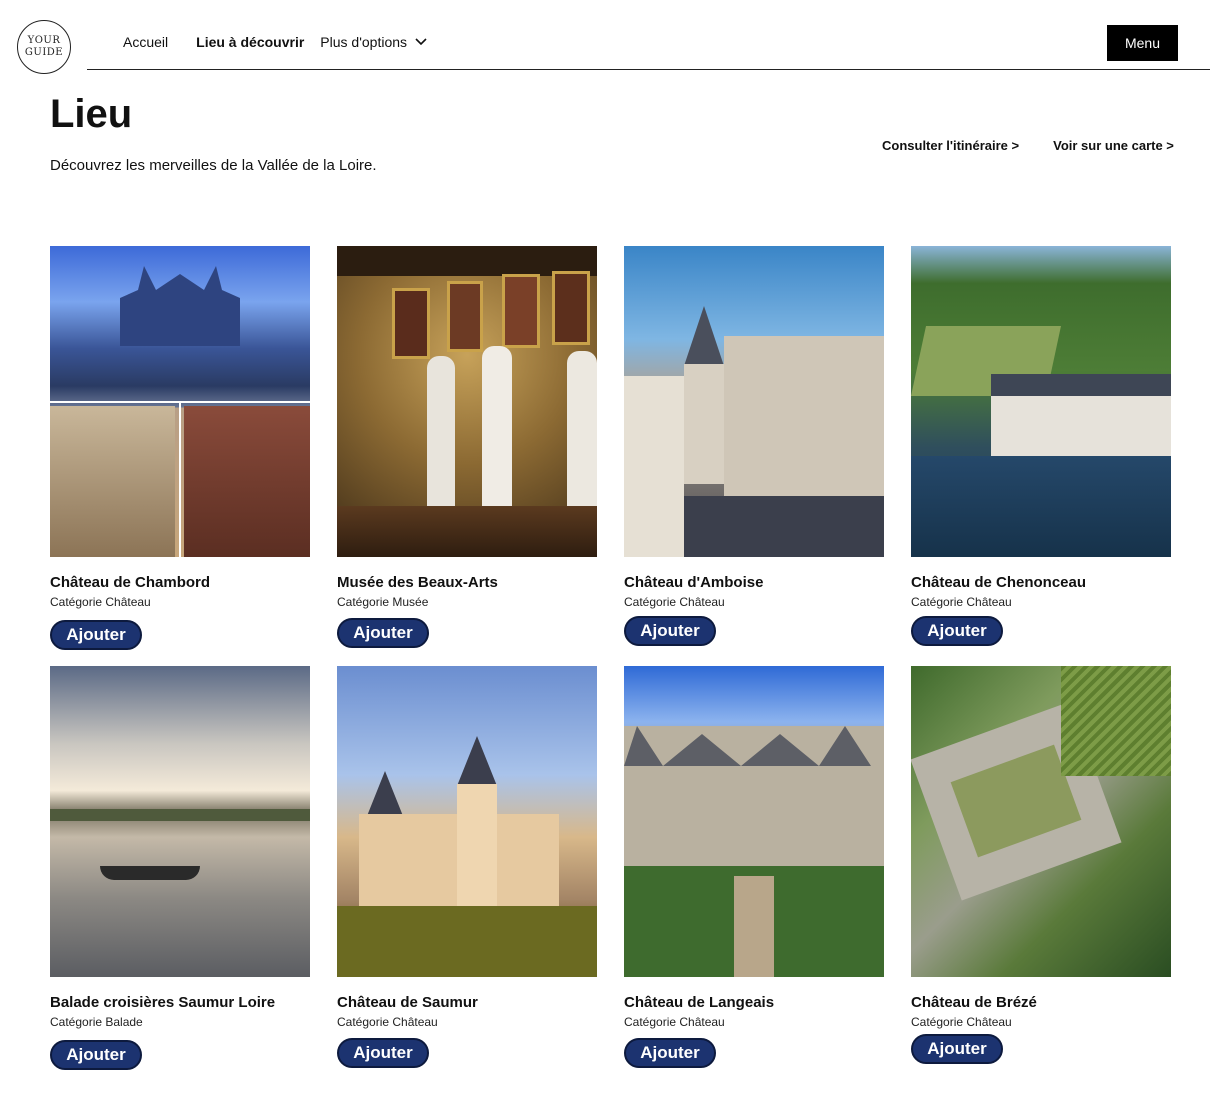 Image resolution: width=1210 pixels, height=1095 pixels. I want to click on logo-text-line2: GUIDE, so click(44, 52).